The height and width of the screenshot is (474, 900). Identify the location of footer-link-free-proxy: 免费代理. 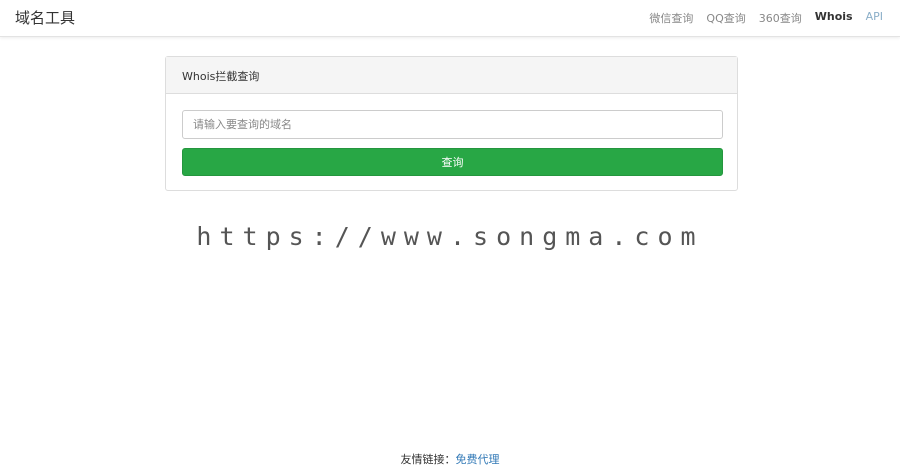
(478, 459).